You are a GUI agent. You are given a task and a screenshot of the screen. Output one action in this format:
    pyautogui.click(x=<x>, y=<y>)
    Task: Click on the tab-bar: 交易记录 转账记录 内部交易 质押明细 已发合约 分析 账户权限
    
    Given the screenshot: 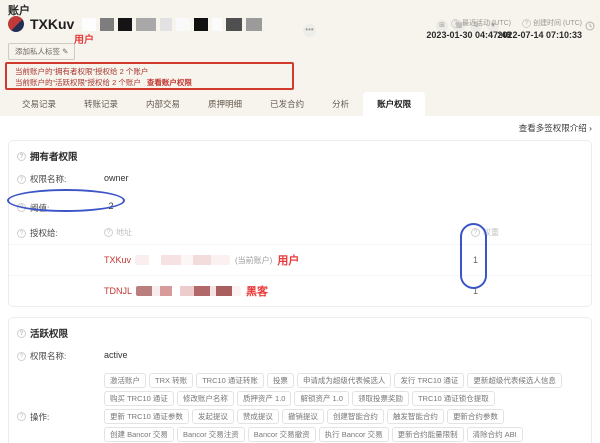 What is the action you would take?
    pyautogui.click(x=300, y=104)
    